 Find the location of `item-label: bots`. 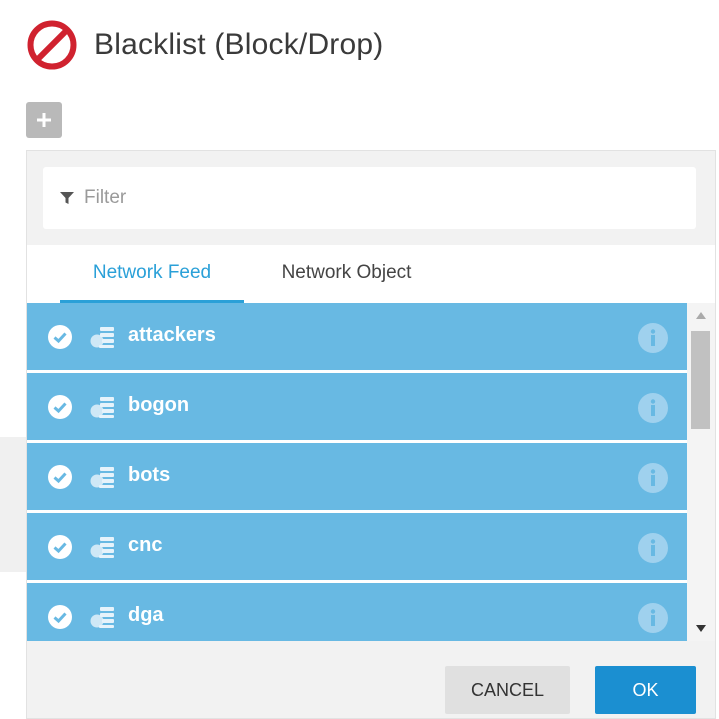

item-label: bots is located at coordinates (149, 475).